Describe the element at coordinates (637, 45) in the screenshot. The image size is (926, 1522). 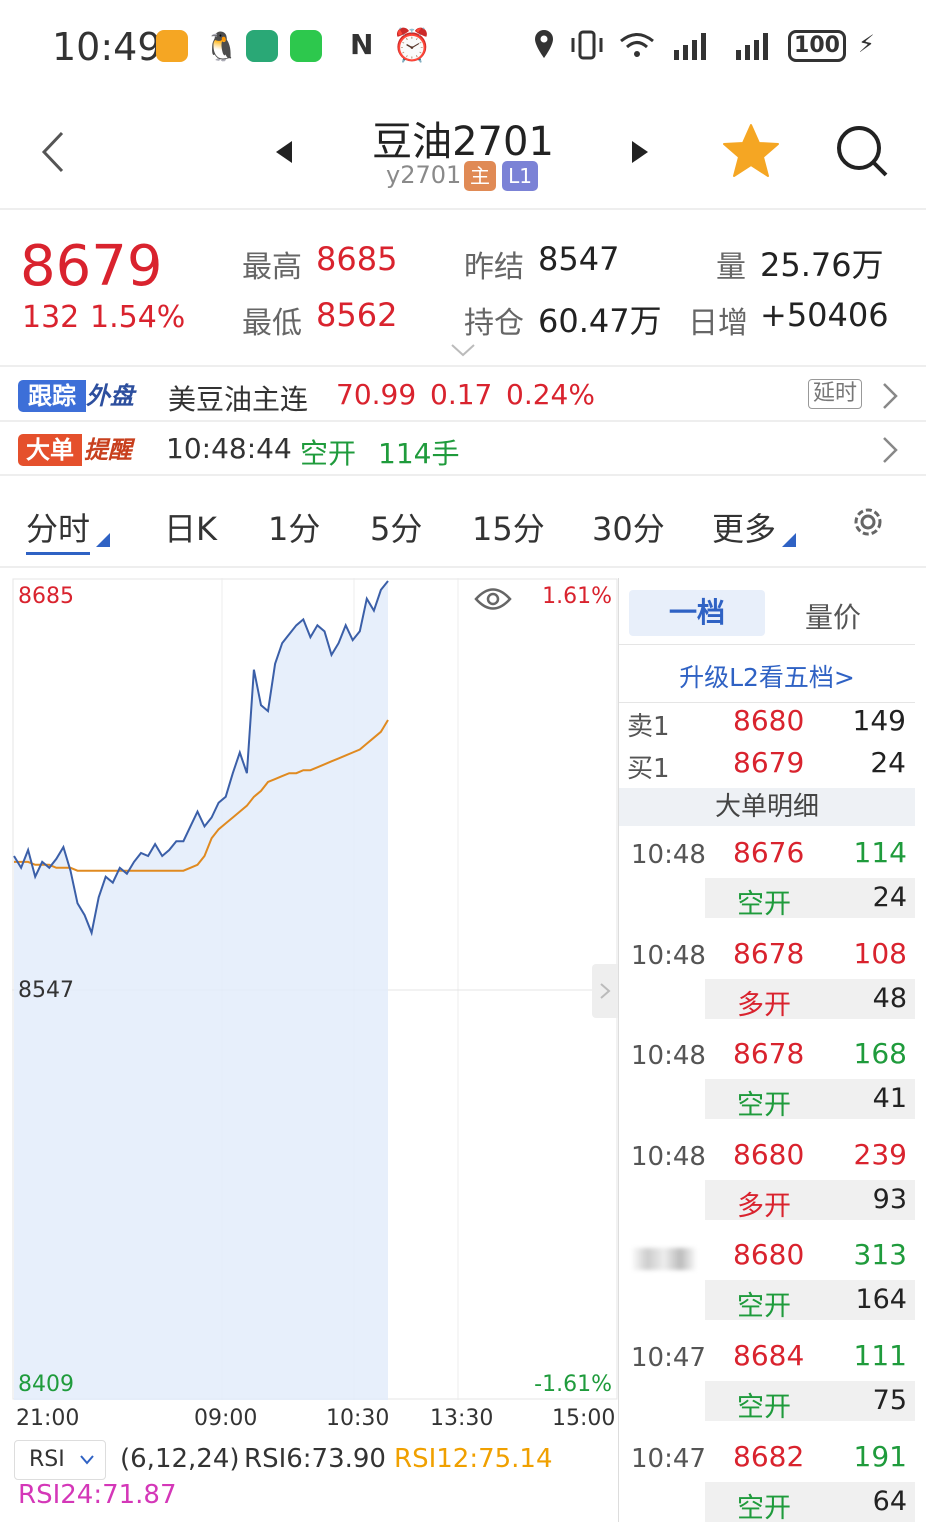
I see `wifi-icon` at that location.